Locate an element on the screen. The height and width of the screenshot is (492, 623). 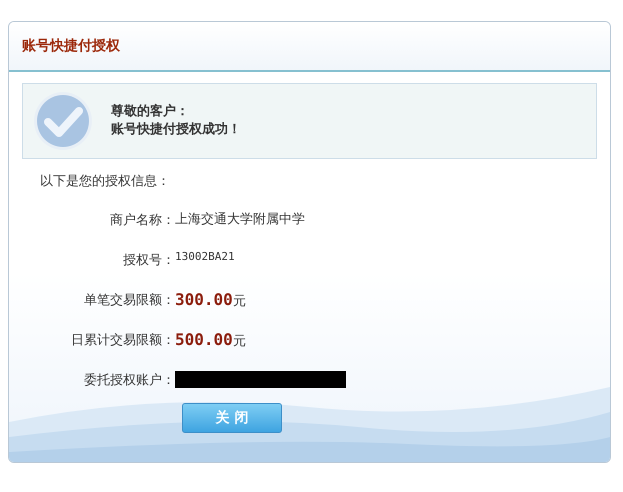
field-label: 日累计交易限额： is located at coordinates (122, 340).